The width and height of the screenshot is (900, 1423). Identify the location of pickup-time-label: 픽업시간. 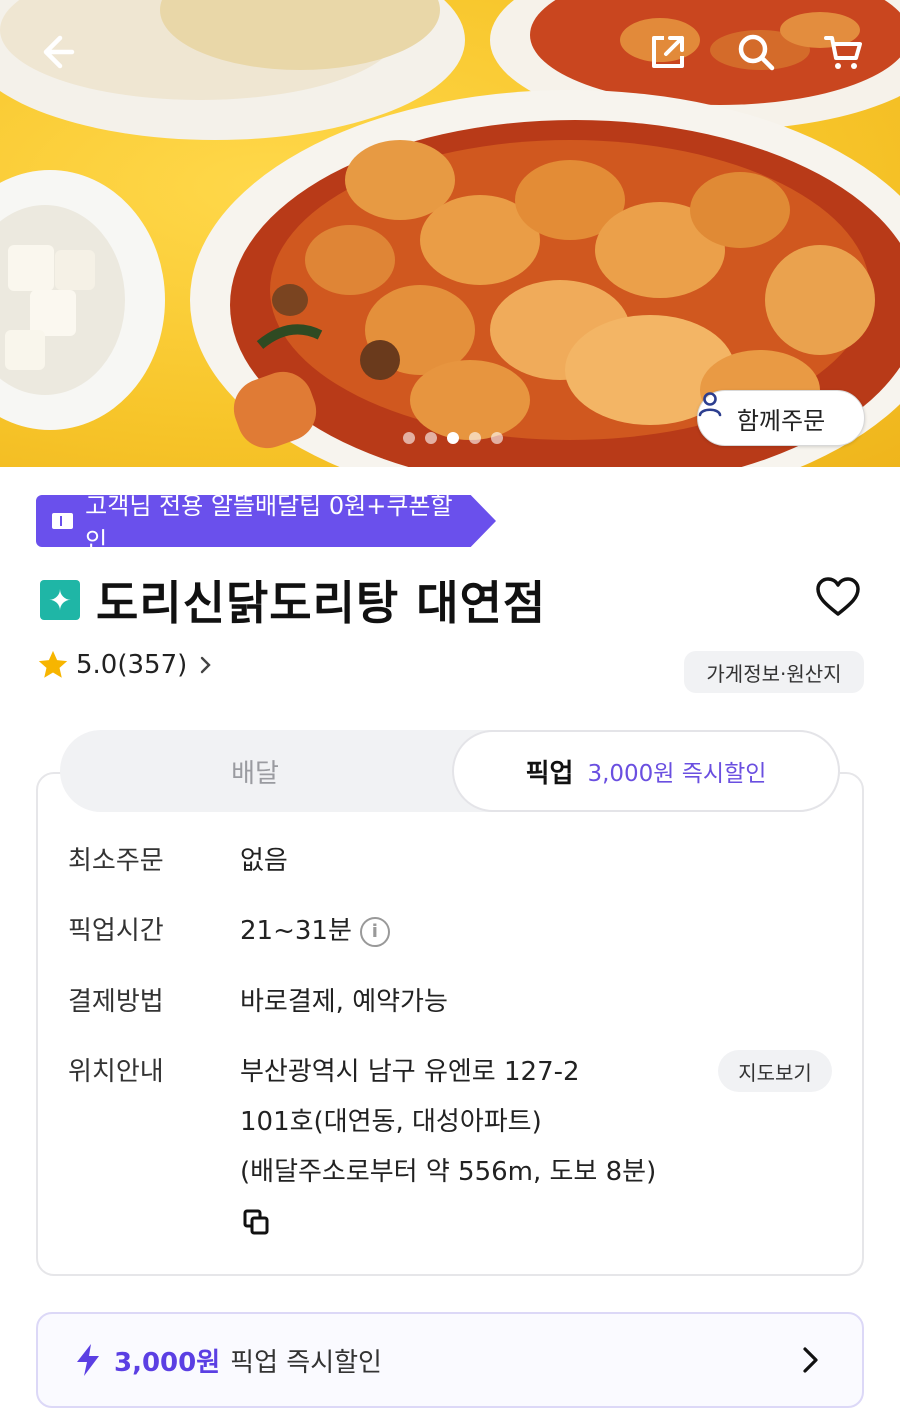
(116, 931).